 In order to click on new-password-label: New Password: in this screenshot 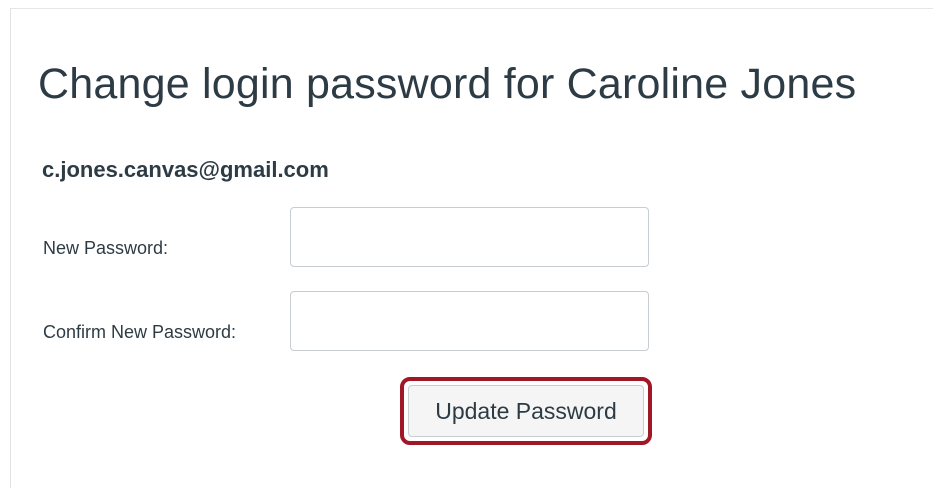, I will do `click(106, 248)`.